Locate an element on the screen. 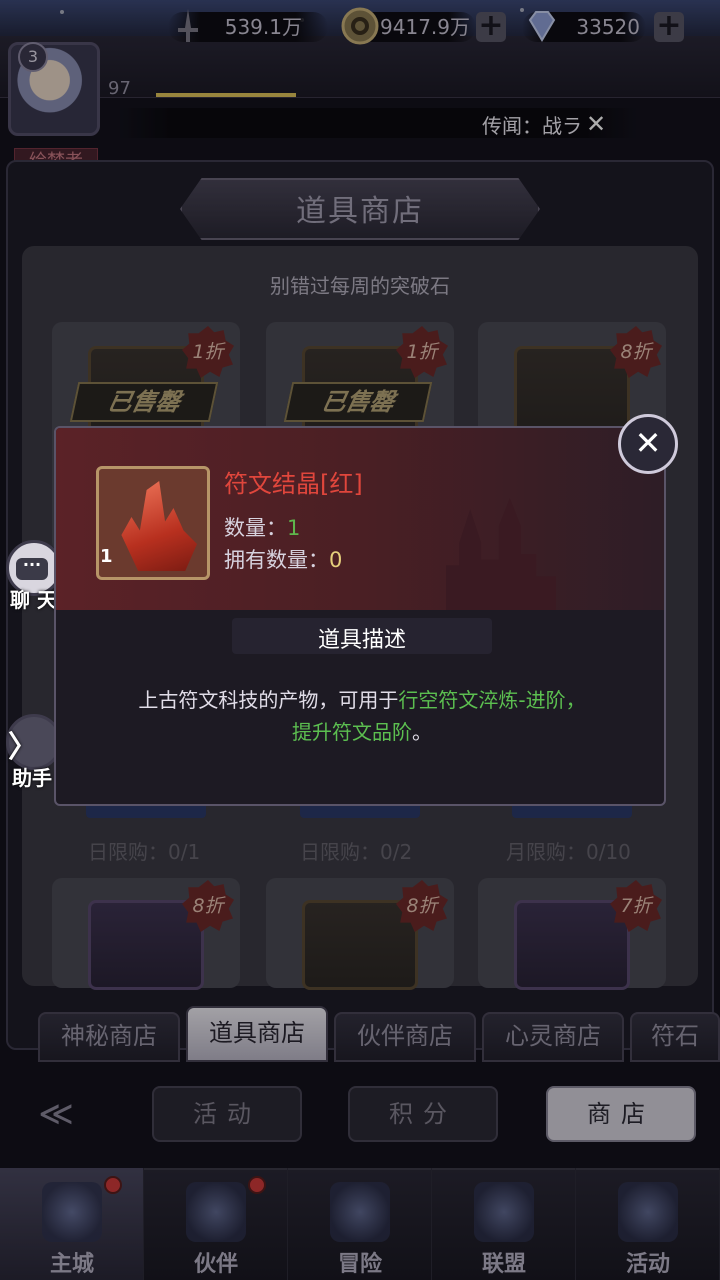 This screenshot has width=720, height=1280. item-icon-frame is located at coordinates (153, 523).